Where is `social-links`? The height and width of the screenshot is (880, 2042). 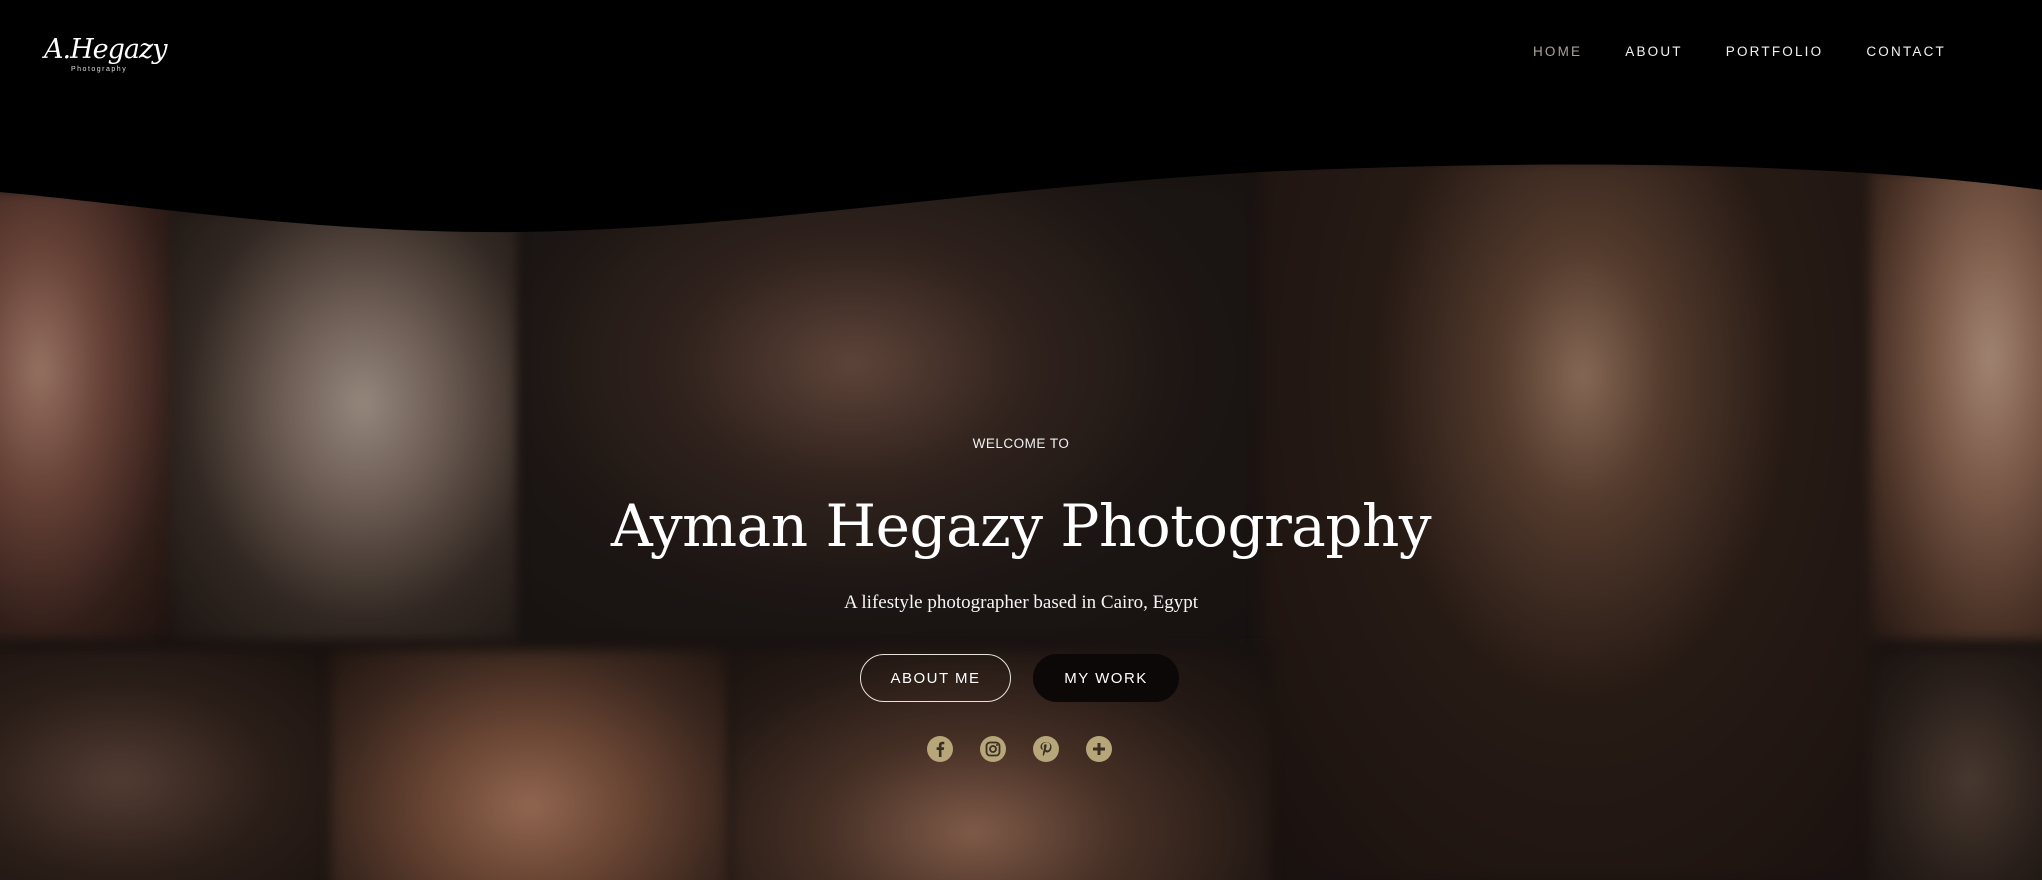
social-links is located at coordinates (1019, 749).